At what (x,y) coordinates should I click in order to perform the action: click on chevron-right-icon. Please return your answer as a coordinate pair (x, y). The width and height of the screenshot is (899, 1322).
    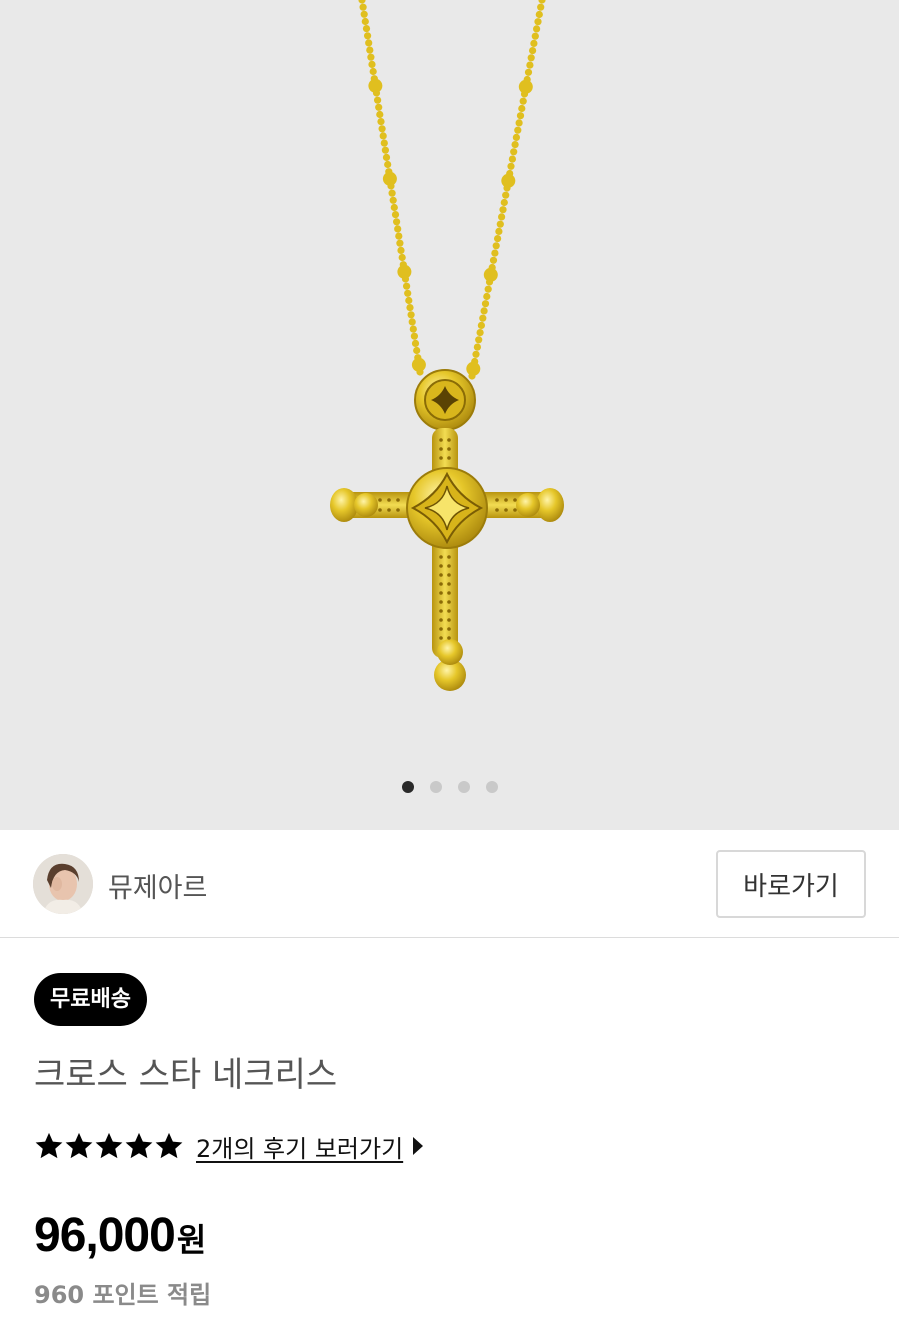
    Looking at the image, I should click on (418, 1146).